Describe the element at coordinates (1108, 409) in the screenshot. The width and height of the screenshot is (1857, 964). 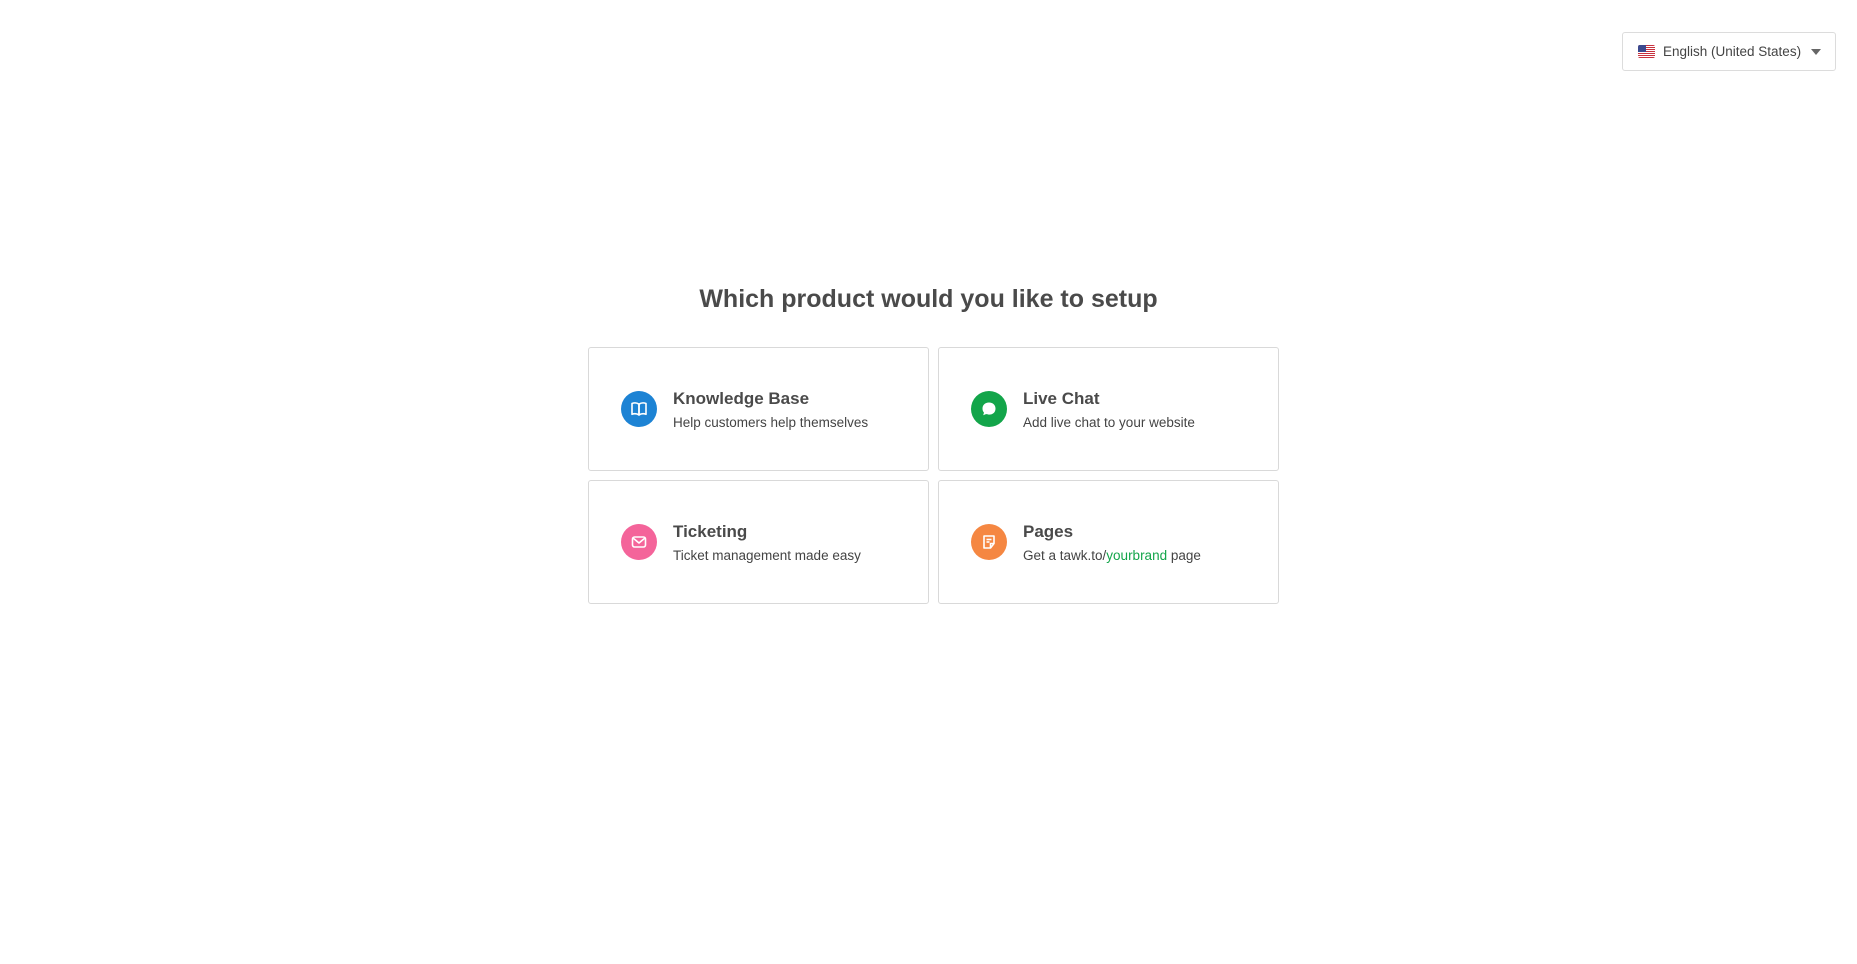
I see `product-card-live-chat: Live Chat Add live chat to your website` at that location.